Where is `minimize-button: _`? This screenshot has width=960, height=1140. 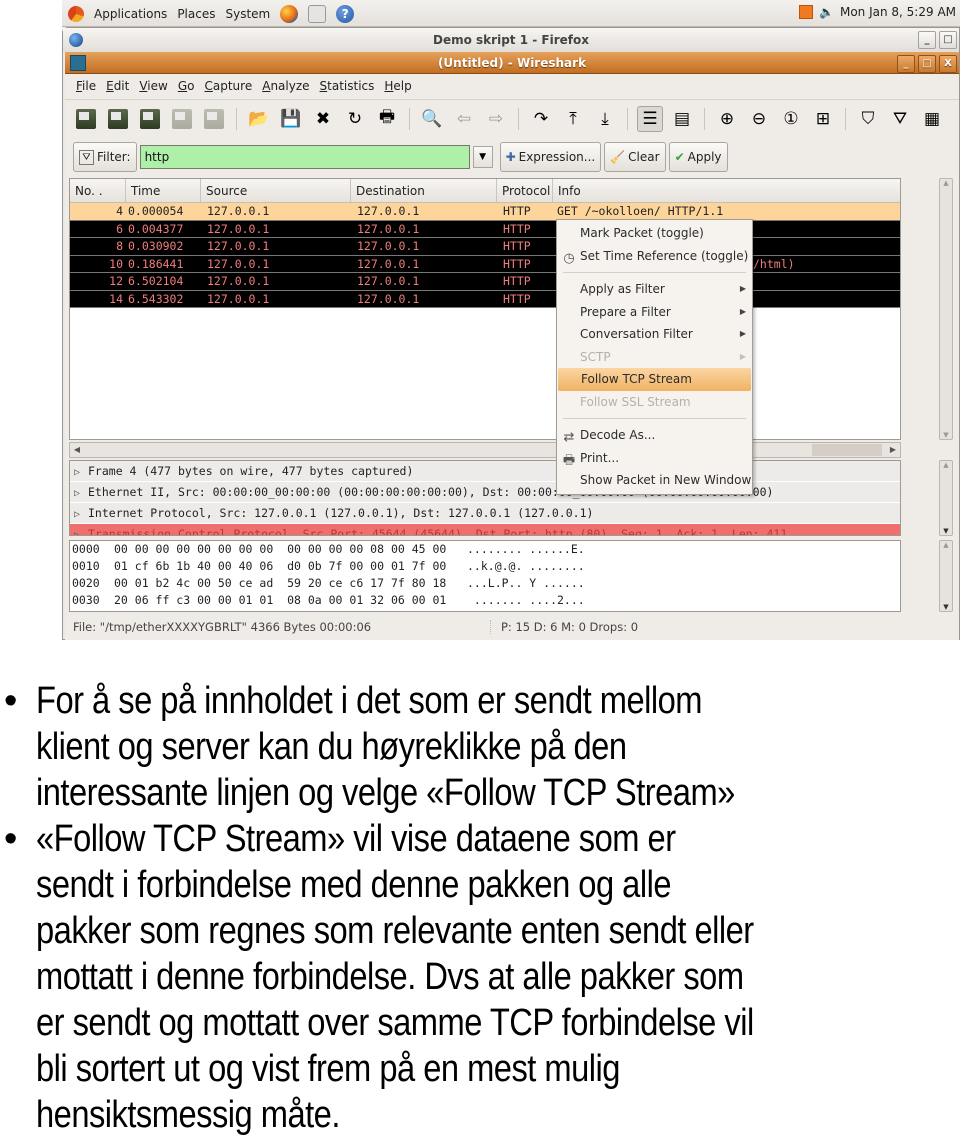
minimize-button: _ is located at coordinates (927, 40).